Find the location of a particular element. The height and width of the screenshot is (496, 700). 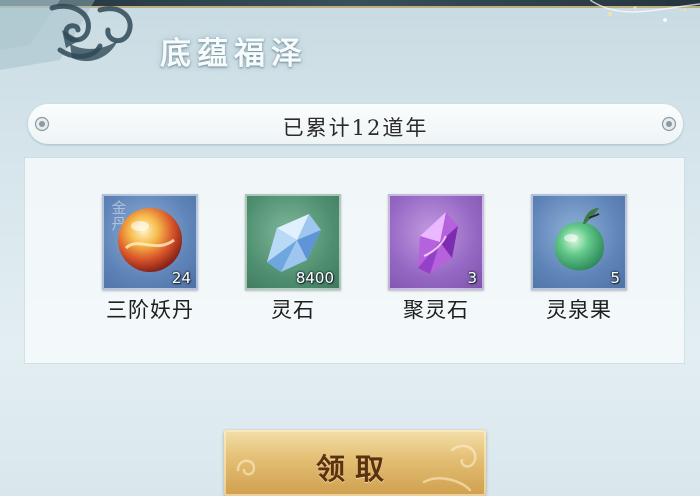

claim-button: 领取 is located at coordinates (355, 463).